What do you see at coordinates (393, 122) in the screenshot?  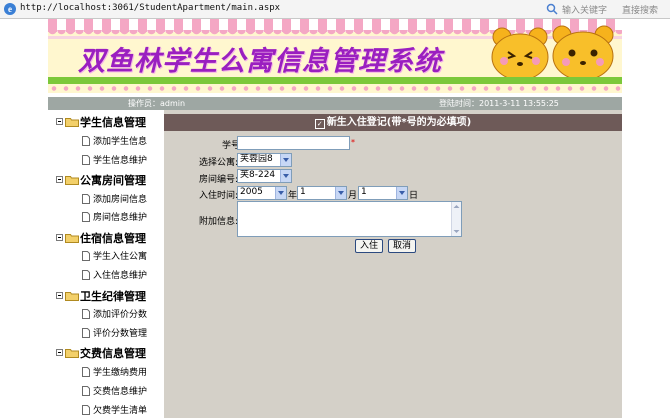 I see `form-heading: ✓ 新生入住登记(带*号的为必填项)` at bounding box center [393, 122].